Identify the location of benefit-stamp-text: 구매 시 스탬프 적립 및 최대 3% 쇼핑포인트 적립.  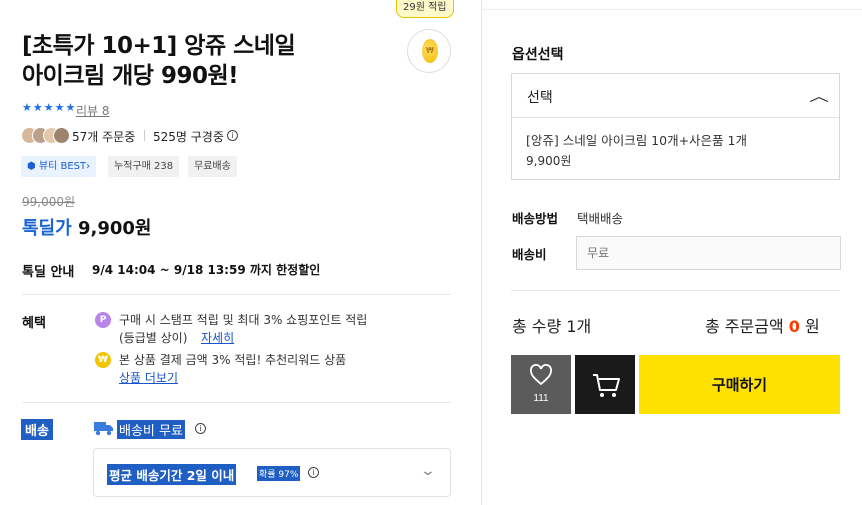
(243, 320).